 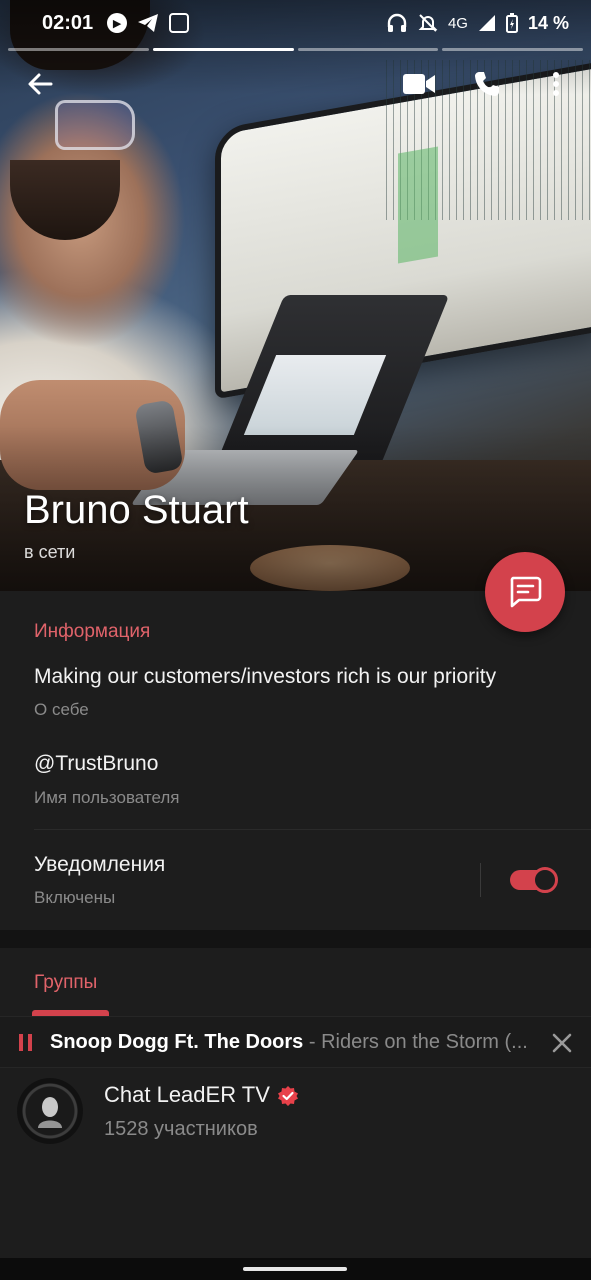 I want to click on info-divider, so click(x=312, y=829).